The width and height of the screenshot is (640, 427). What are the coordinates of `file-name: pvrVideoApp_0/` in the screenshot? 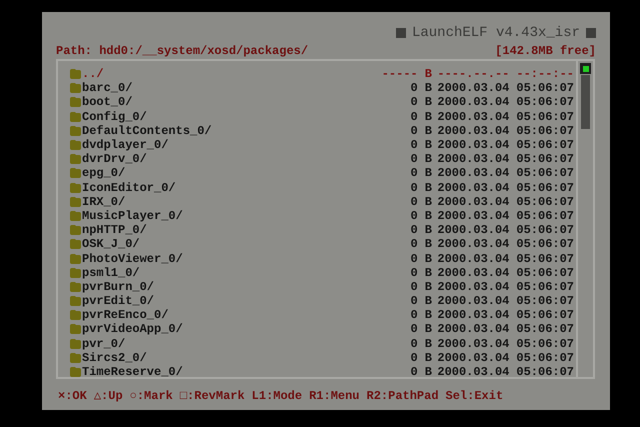 It's located at (133, 329).